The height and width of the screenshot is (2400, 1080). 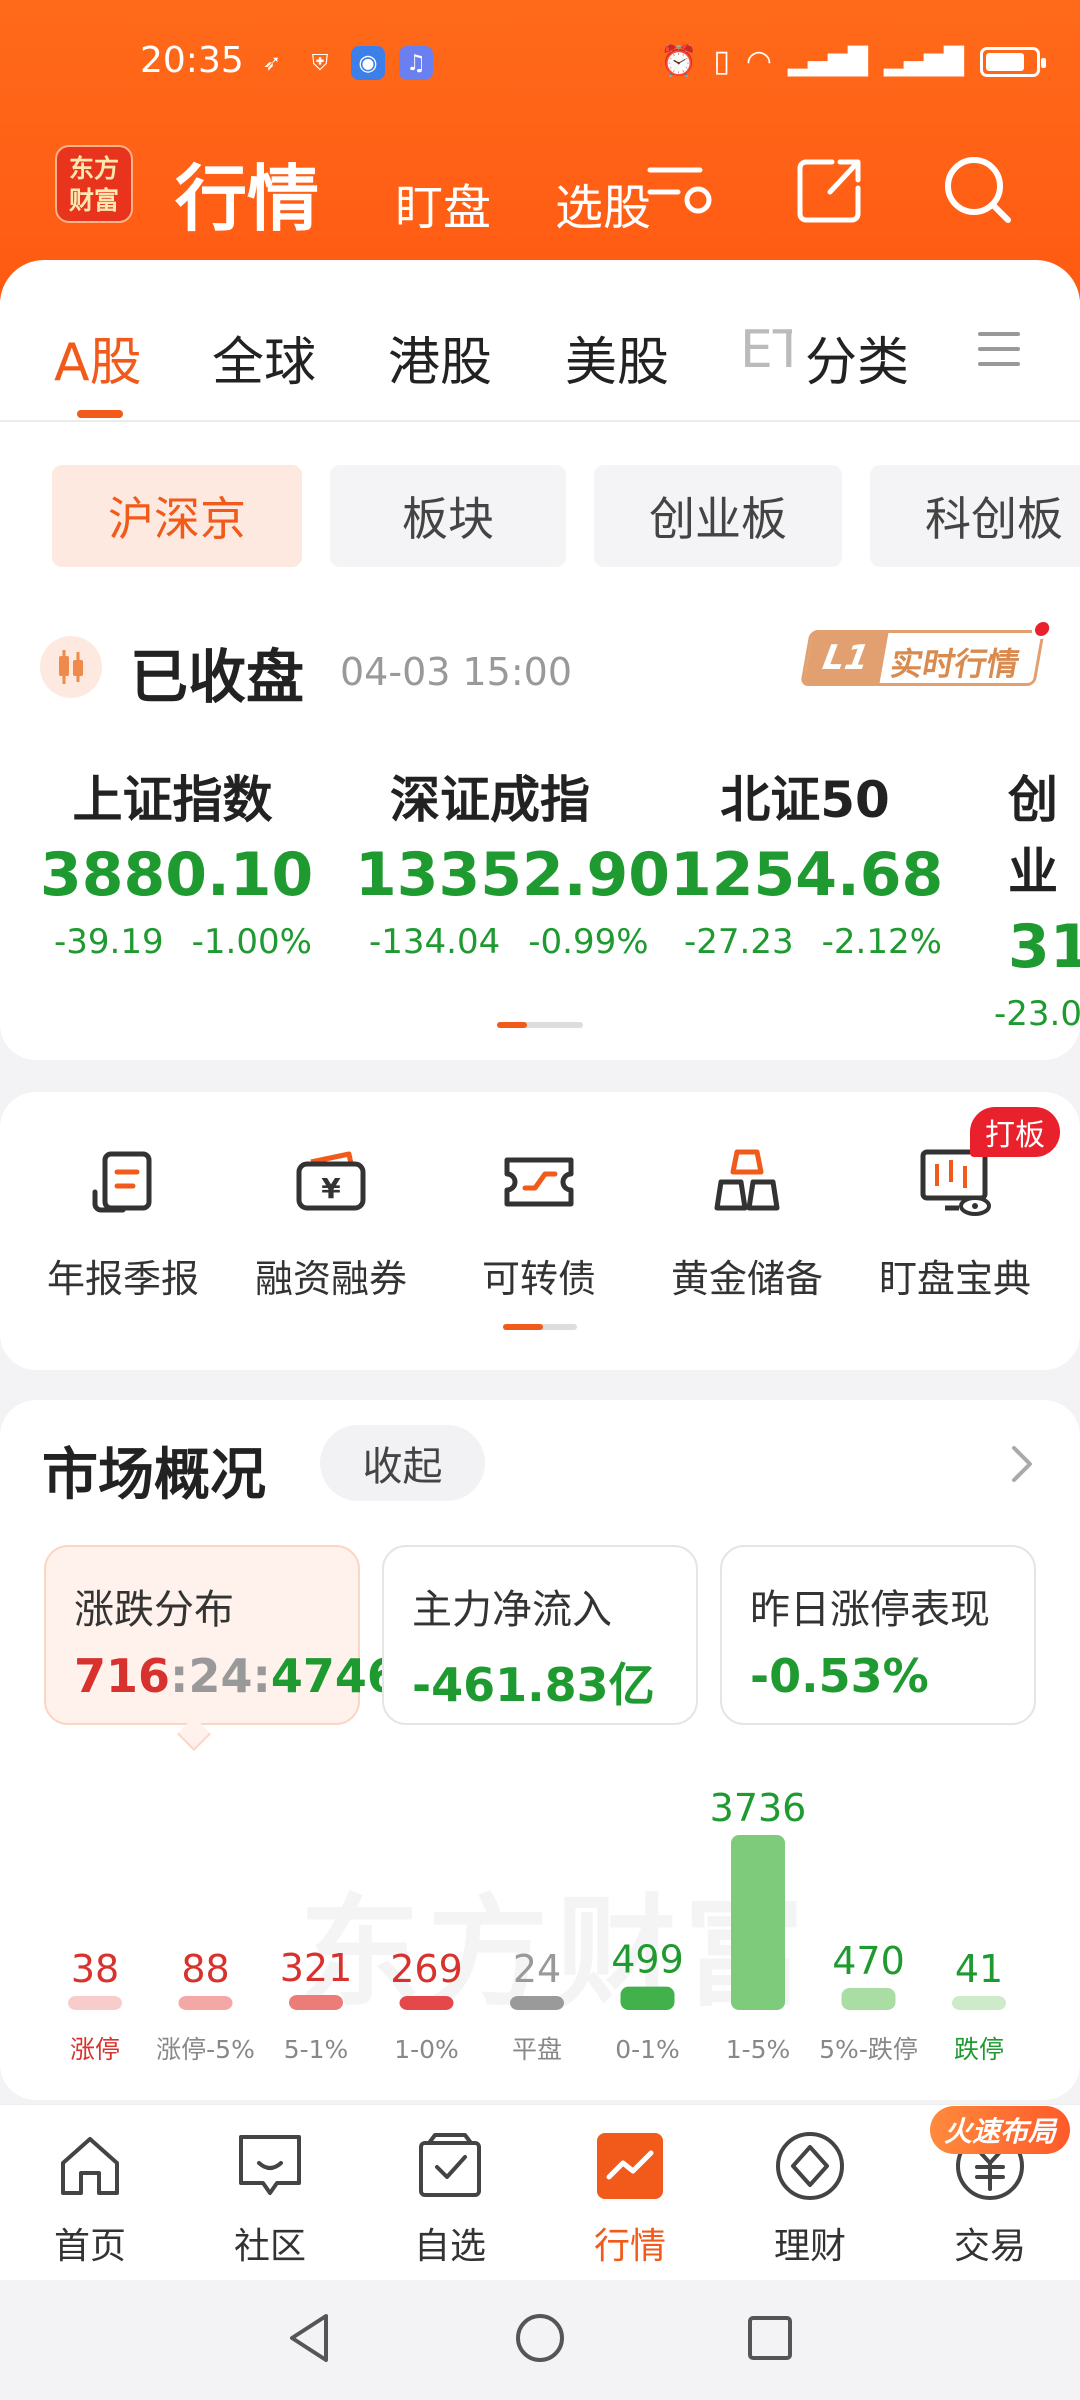 What do you see at coordinates (217, 677) in the screenshot?
I see `session-status: 已收盘` at bounding box center [217, 677].